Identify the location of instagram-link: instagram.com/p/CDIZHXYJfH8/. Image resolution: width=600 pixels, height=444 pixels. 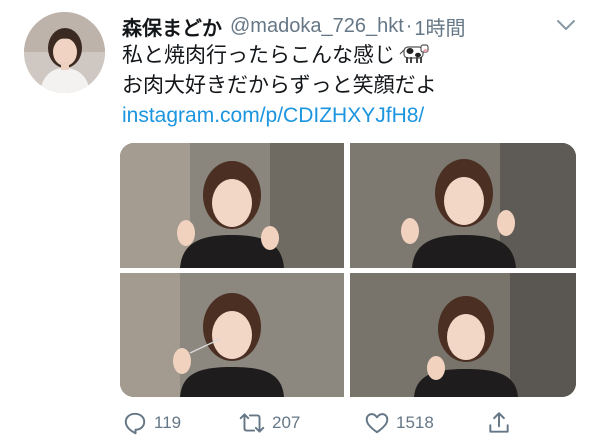
(273, 116).